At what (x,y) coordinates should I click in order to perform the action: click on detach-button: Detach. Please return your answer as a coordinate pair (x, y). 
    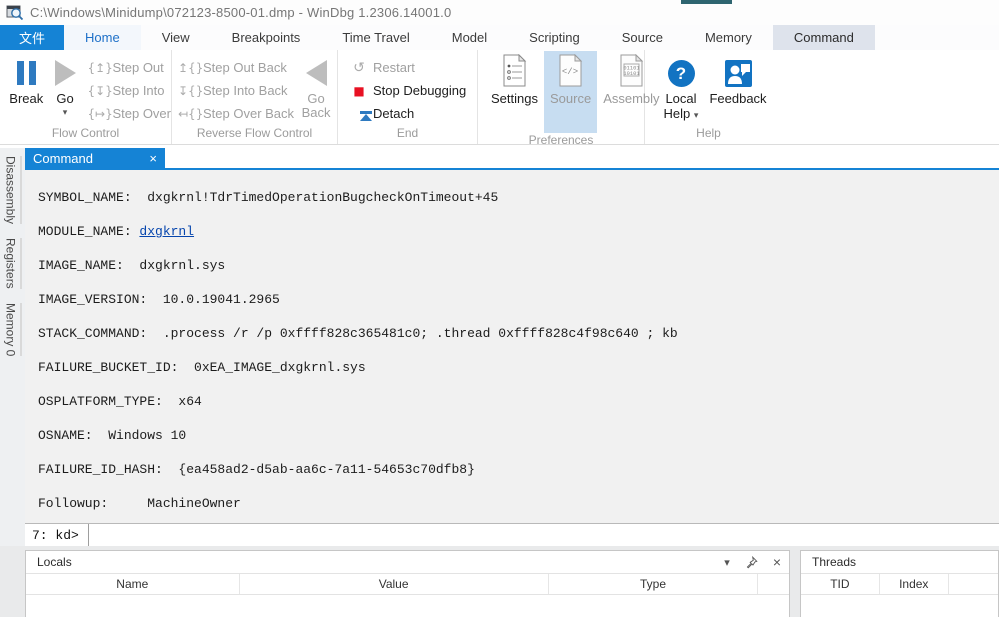
    Looking at the image, I should click on (407, 113).